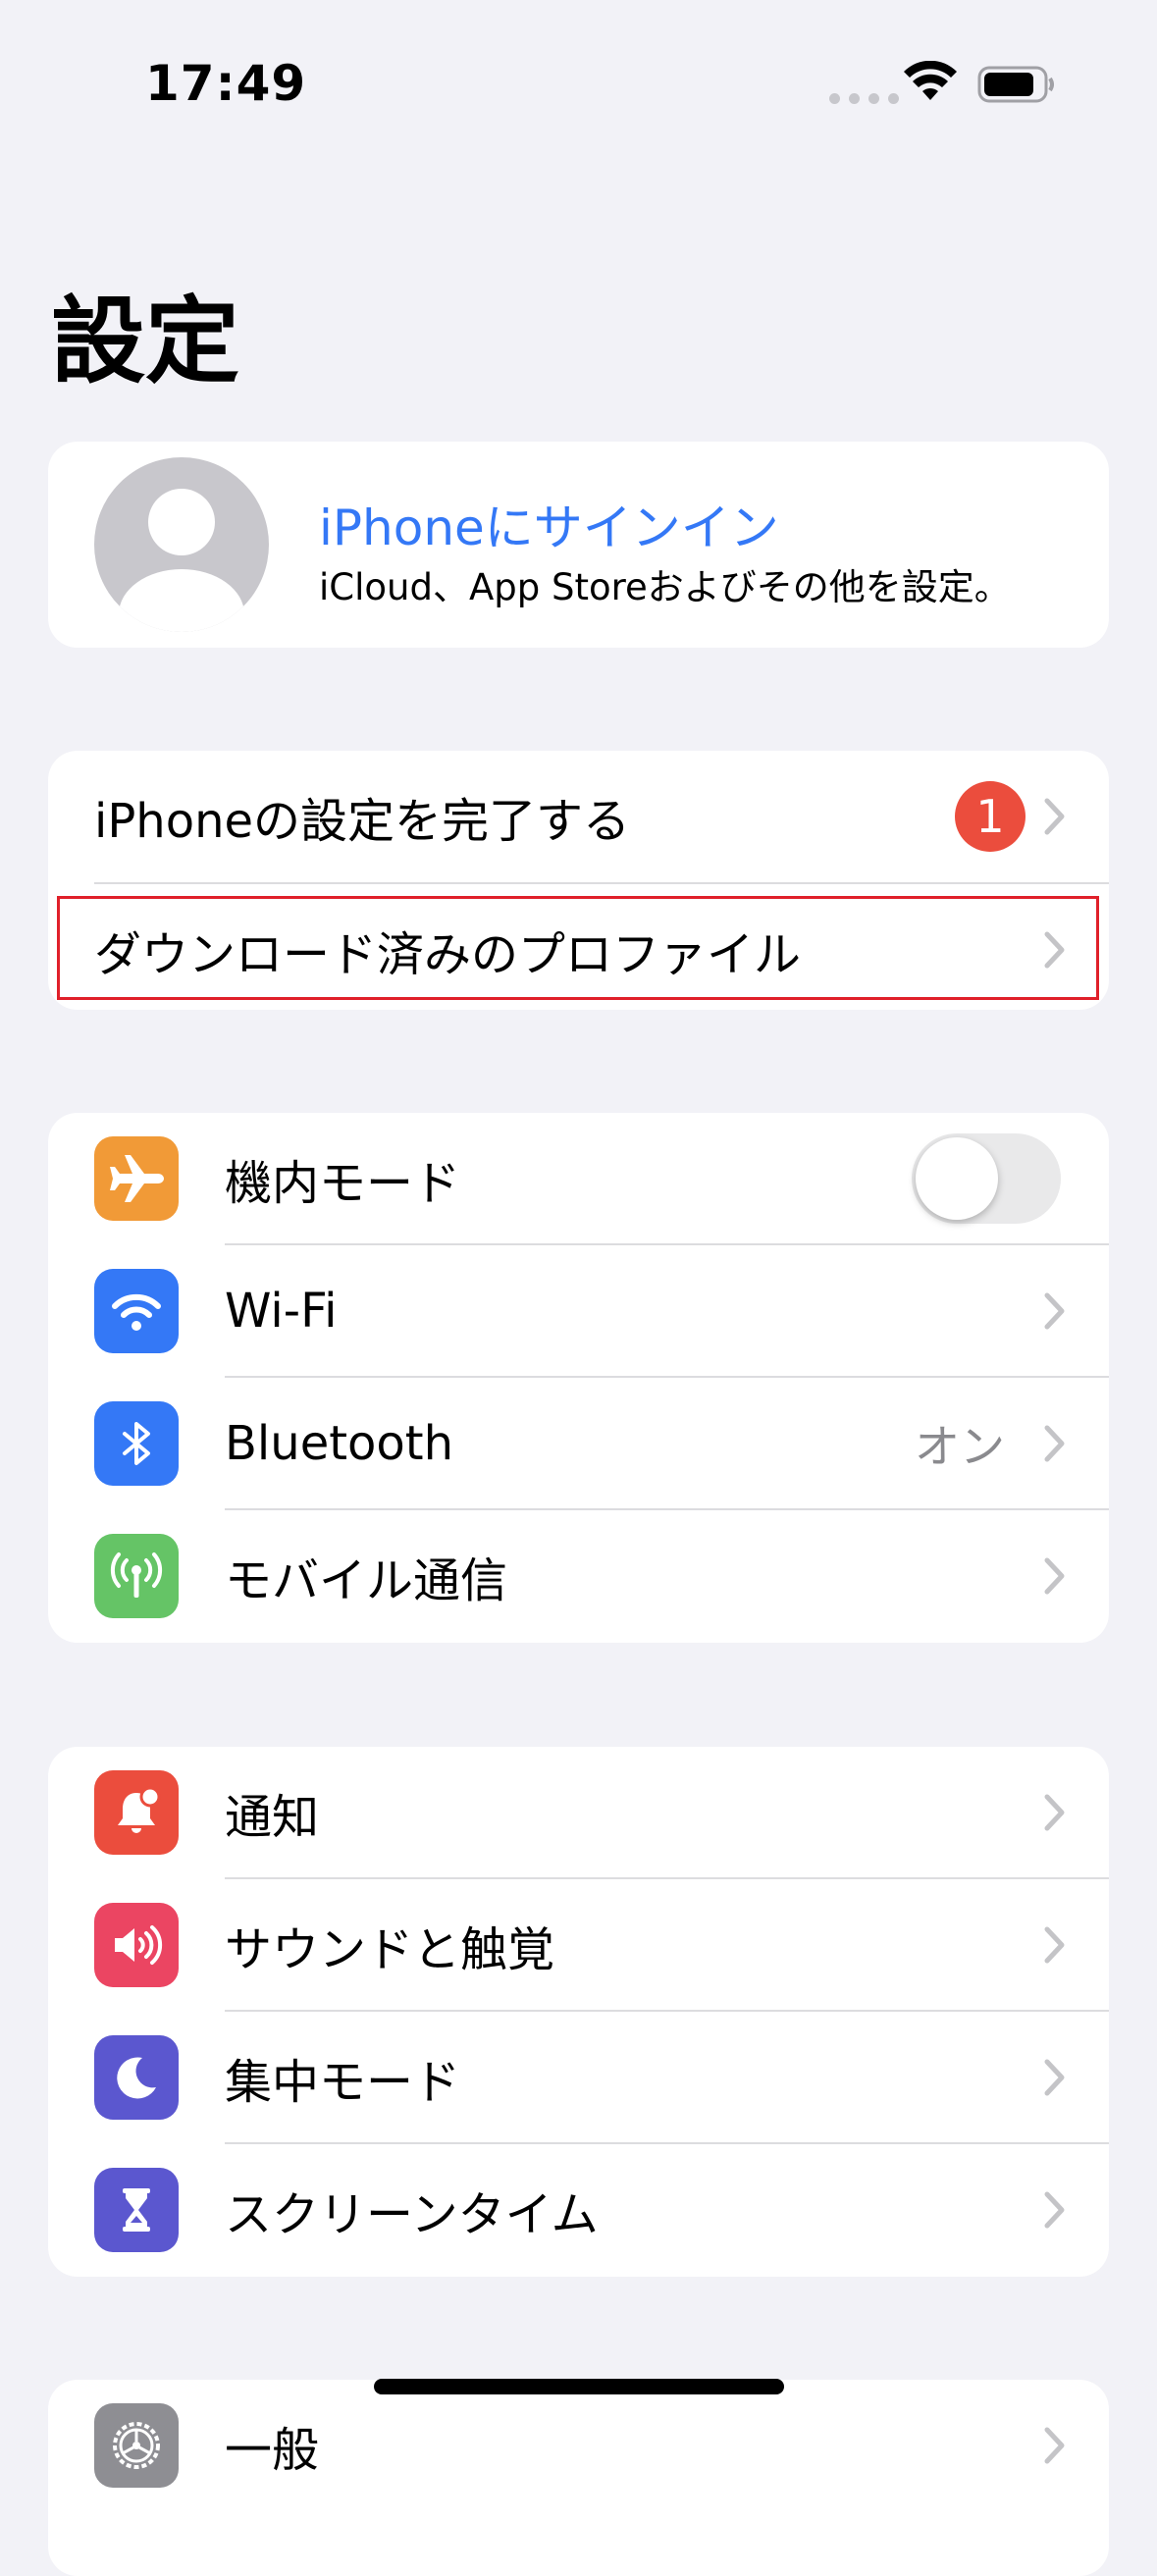  What do you see at coordinates (390, 1949) in the screenshot?
I see `sounds-label: サウンドと触覚` at bounding box center [390, 1949].